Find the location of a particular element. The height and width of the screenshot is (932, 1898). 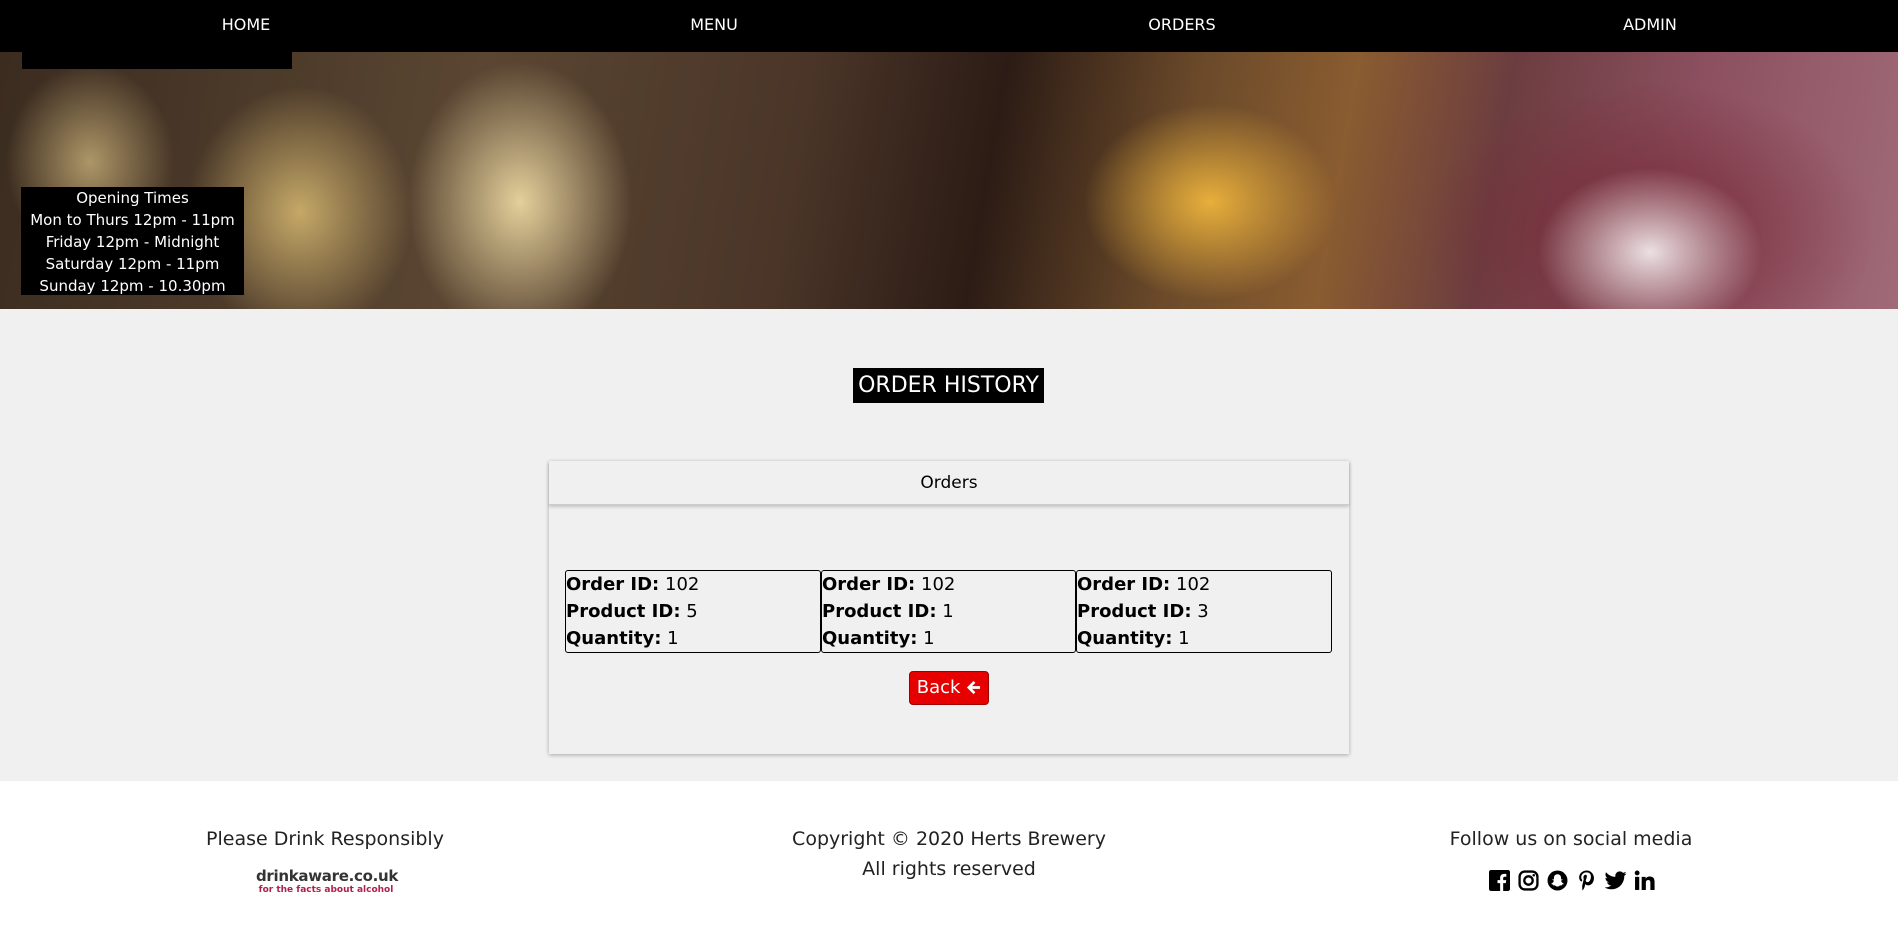

order-item: Order ID: 102 Product ID: 1 Quantity: 1 is located at coordinates (948, 611).